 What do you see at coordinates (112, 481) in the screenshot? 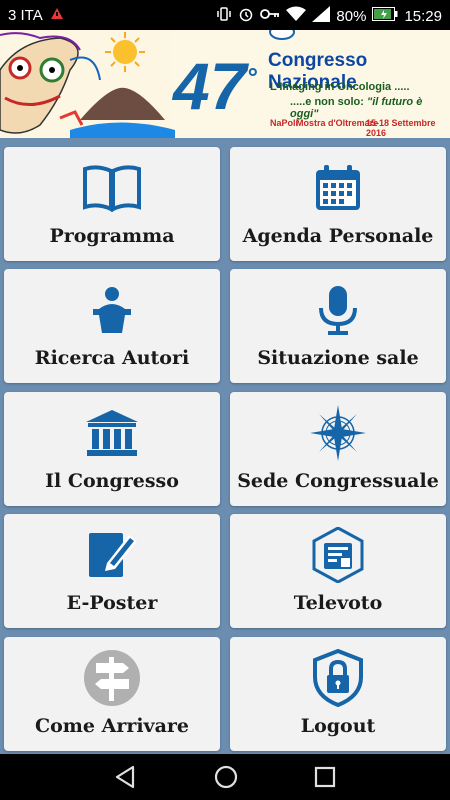
I see `il-congresso-label: Il Congresso` at bounding box center [112, 481].